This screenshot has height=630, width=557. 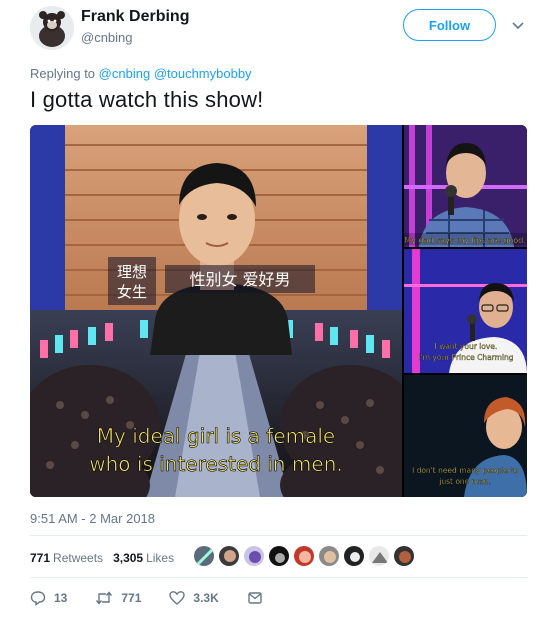 What do you see at coordinates (203, 73) in the screenshot?
I see `mention-link: @touchmybobby` at bounding box center [203, 73].